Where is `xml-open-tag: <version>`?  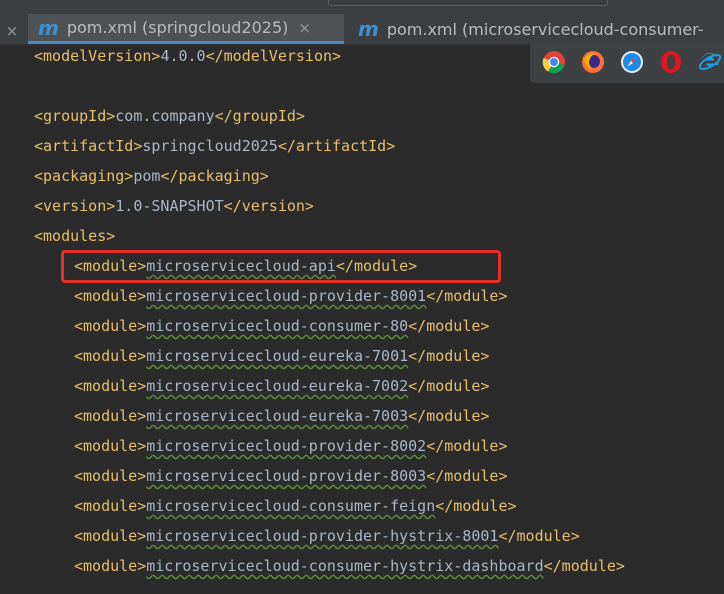 xml-open-tag: <version> is located at coordinates (75, 206).